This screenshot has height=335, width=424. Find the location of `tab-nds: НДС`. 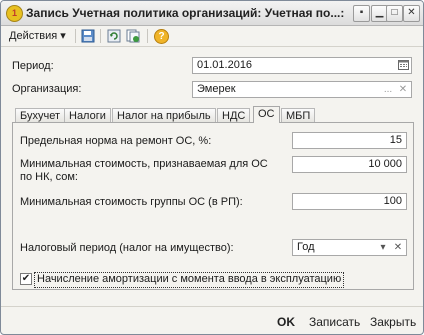

tab-nds: НДС is located at coordinates (234, 115).